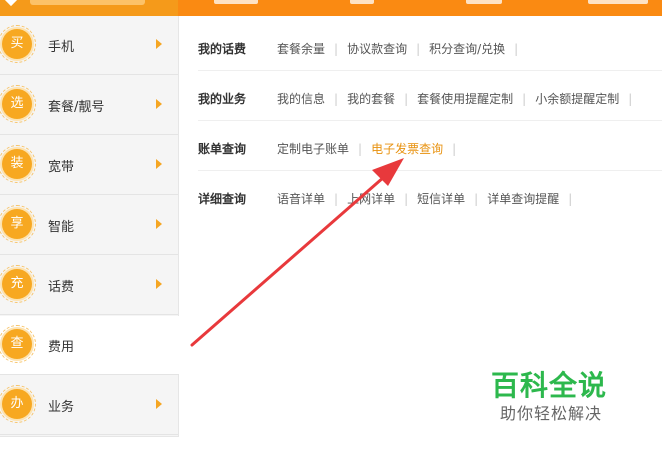  I want to click on annotation-arrow-shaft, so click(292, 257).